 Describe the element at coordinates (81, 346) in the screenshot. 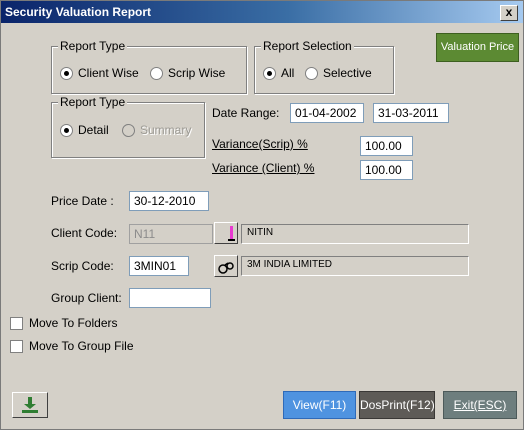

I see `checkbox-label: Move To Group File` at that location.